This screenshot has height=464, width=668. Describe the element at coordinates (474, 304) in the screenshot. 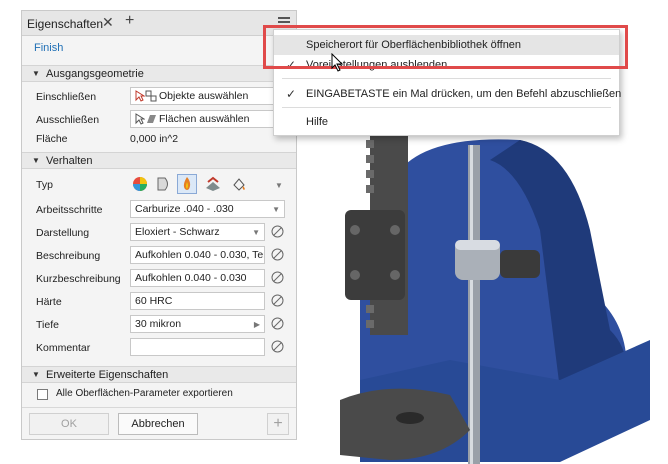

I see `press-rod` at that location.